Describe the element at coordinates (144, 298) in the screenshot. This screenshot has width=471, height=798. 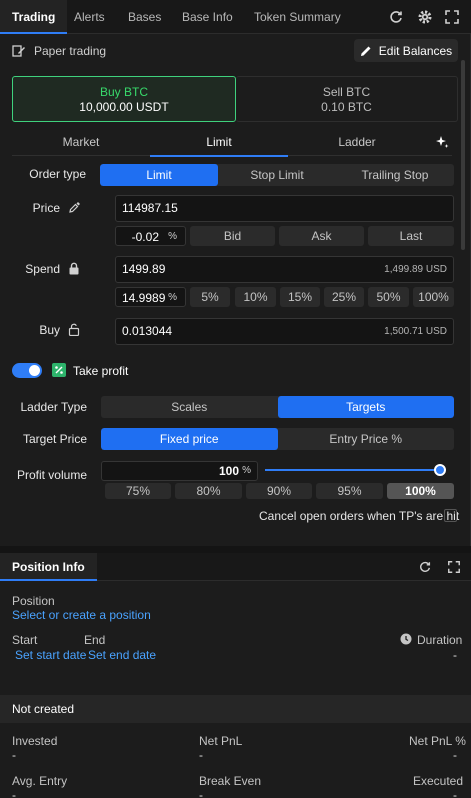
I see `spend-percent-value: 14.9989` at that location.